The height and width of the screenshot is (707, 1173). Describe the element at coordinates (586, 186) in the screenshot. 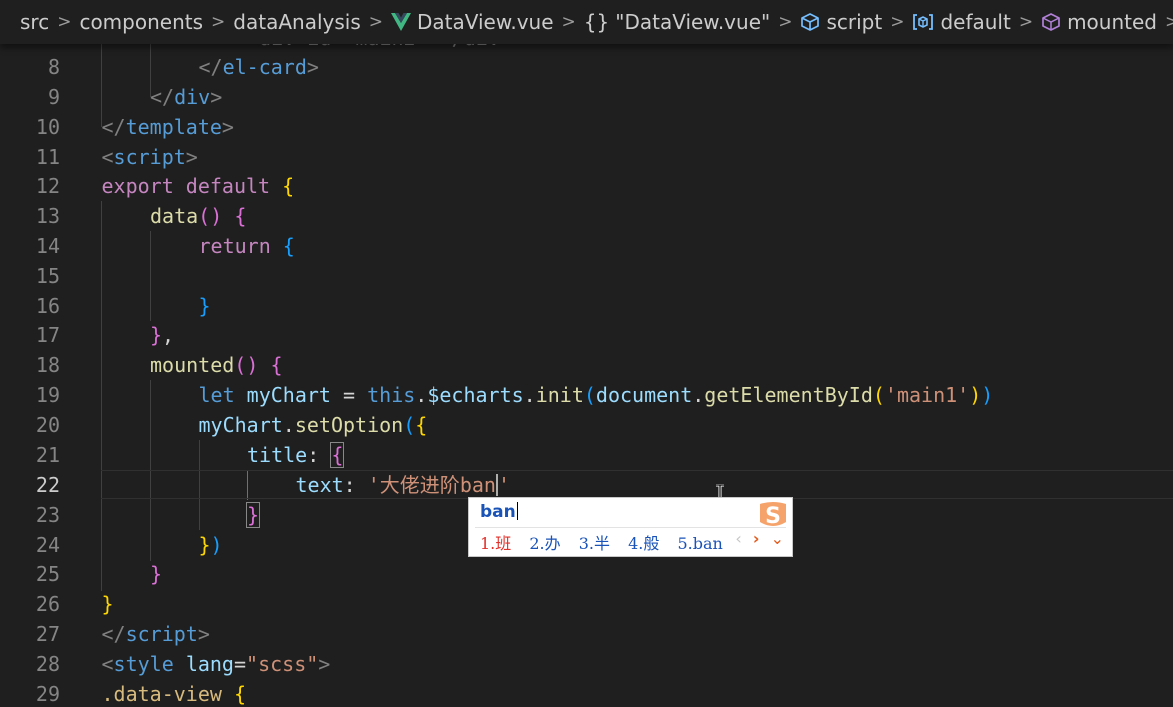

I see `code-line: 12 export default {` at that location.